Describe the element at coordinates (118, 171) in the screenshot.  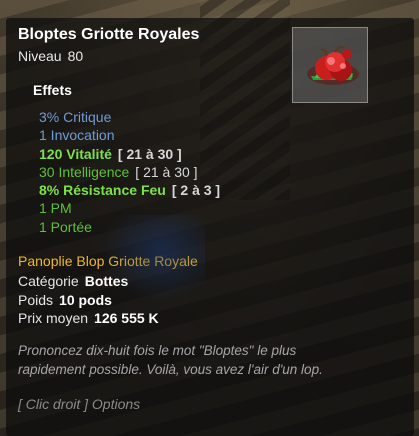
I see `effect-intelligence: 30 Intelligence[ 21 à 30 ]` at that location.